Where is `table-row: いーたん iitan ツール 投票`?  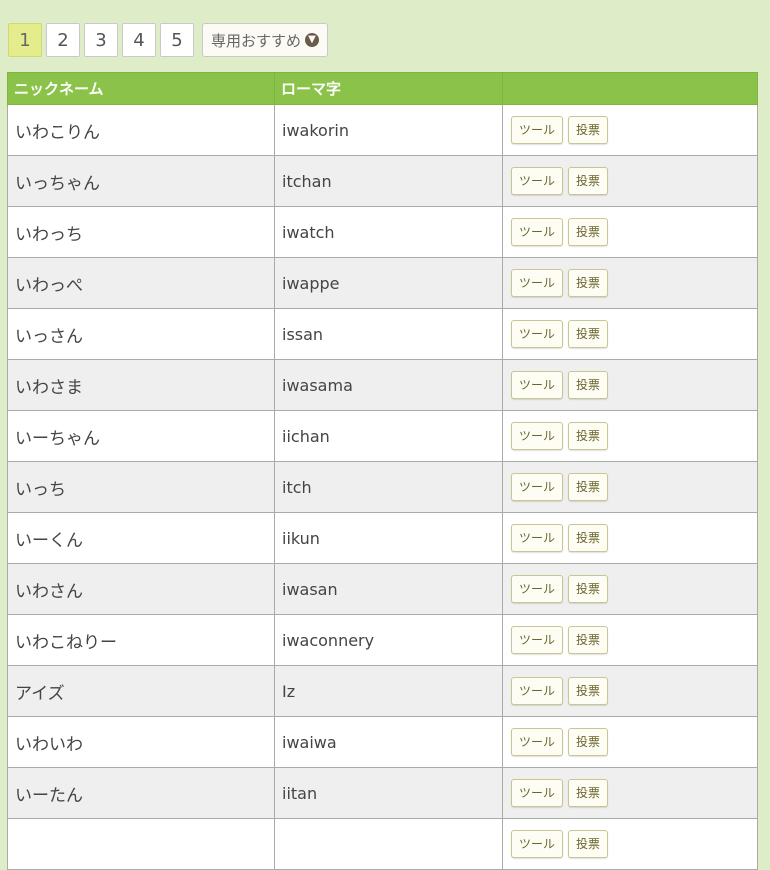
table-row: いーたん iitan ツール 投票 is located at coordinates (382, 793).